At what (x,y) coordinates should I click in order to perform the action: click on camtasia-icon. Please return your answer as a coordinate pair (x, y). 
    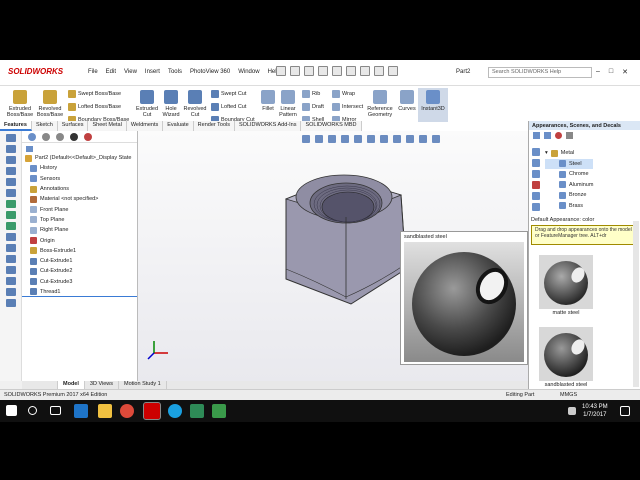
    Looking at the image, I should click on (197, 411).